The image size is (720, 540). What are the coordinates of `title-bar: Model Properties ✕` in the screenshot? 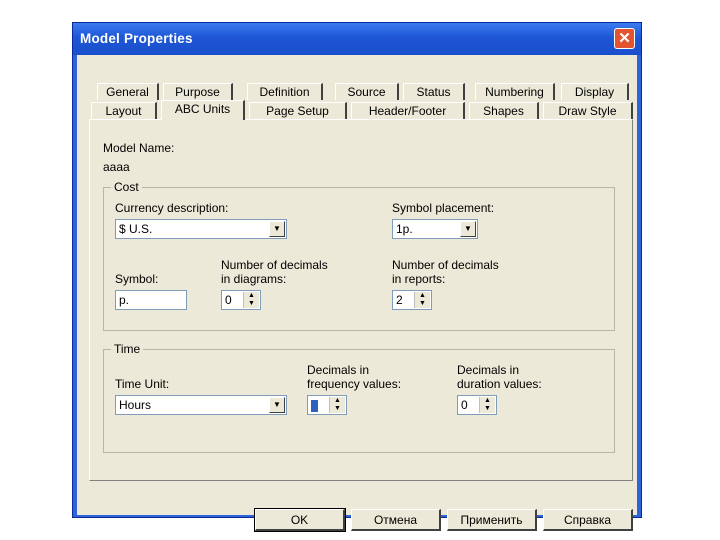 It's located at (357, 39).